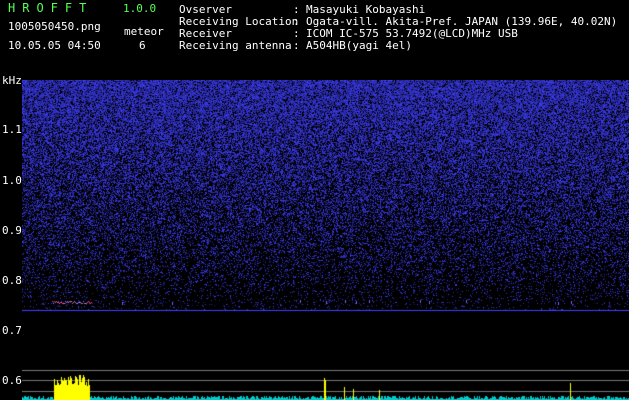  I want to click on app-title: HROFFT, so click(51, 8).